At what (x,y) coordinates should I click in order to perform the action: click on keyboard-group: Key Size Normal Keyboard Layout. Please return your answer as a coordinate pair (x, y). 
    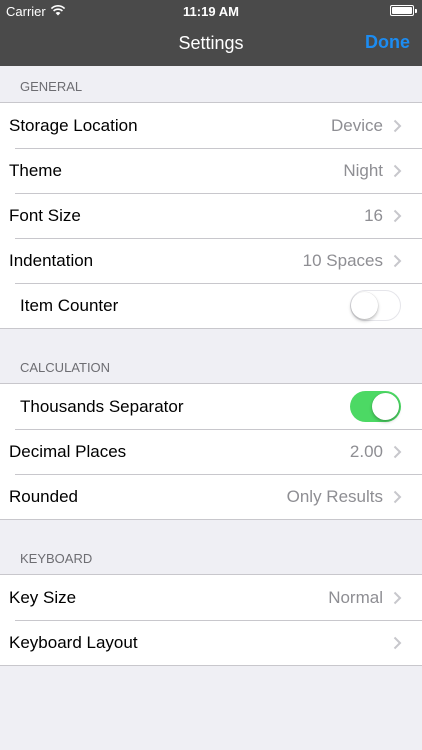
    Looking at the image, I should click on (211, 620).